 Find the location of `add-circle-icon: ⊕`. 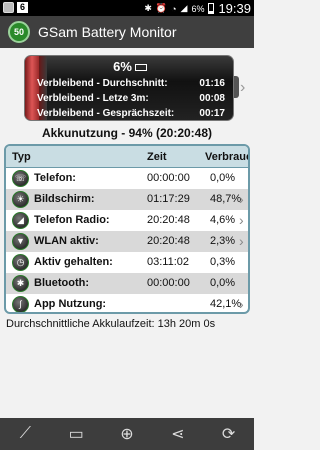

add-circle-icon: ⊕ is located at coordinates (127, 434).